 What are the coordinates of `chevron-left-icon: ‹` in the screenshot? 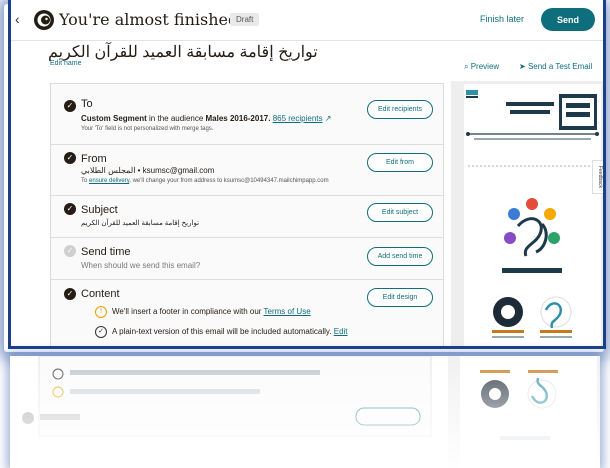 It's located at (17, 19).